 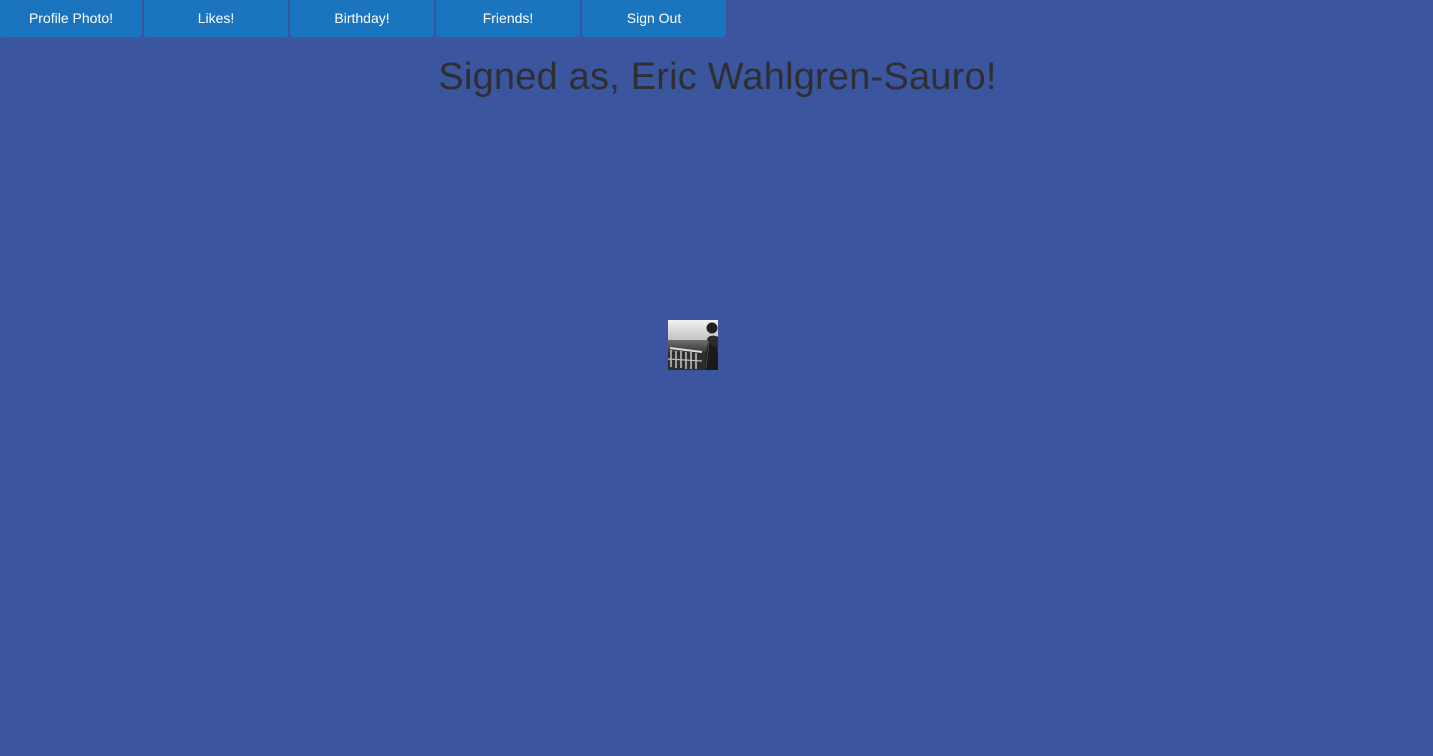 I want to click on profile-photo-image, so click(x=693, y=345).